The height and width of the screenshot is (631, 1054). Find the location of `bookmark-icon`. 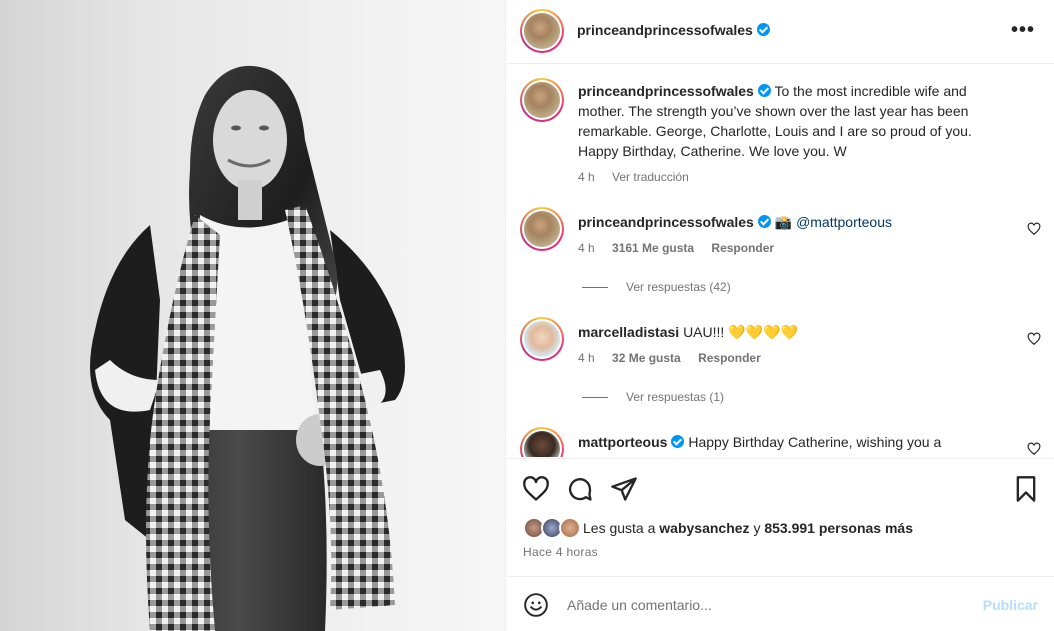

bookmark-icon is located at coordinates (1026, 489).